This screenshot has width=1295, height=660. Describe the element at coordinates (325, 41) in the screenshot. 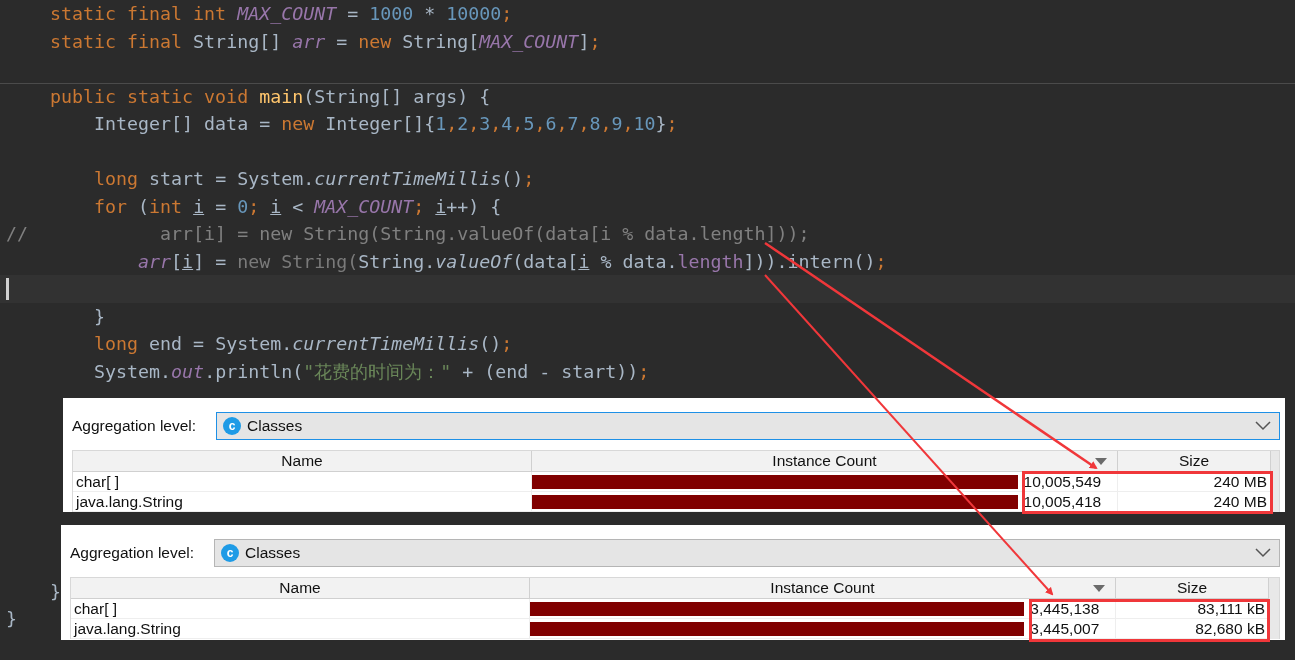

I see `code-line: static final String[] arr = new String[MAX_COUNT];` at that location.